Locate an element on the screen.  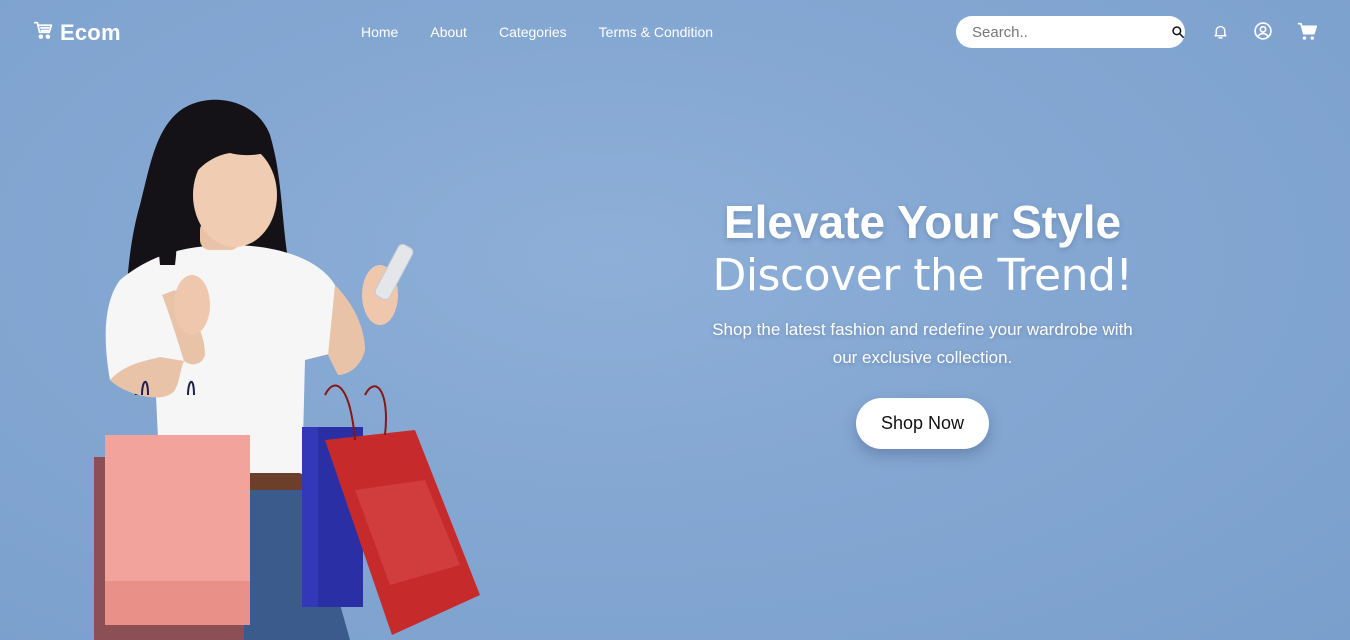
nav-link-categories: Categories is located at coordinates (533, 32).